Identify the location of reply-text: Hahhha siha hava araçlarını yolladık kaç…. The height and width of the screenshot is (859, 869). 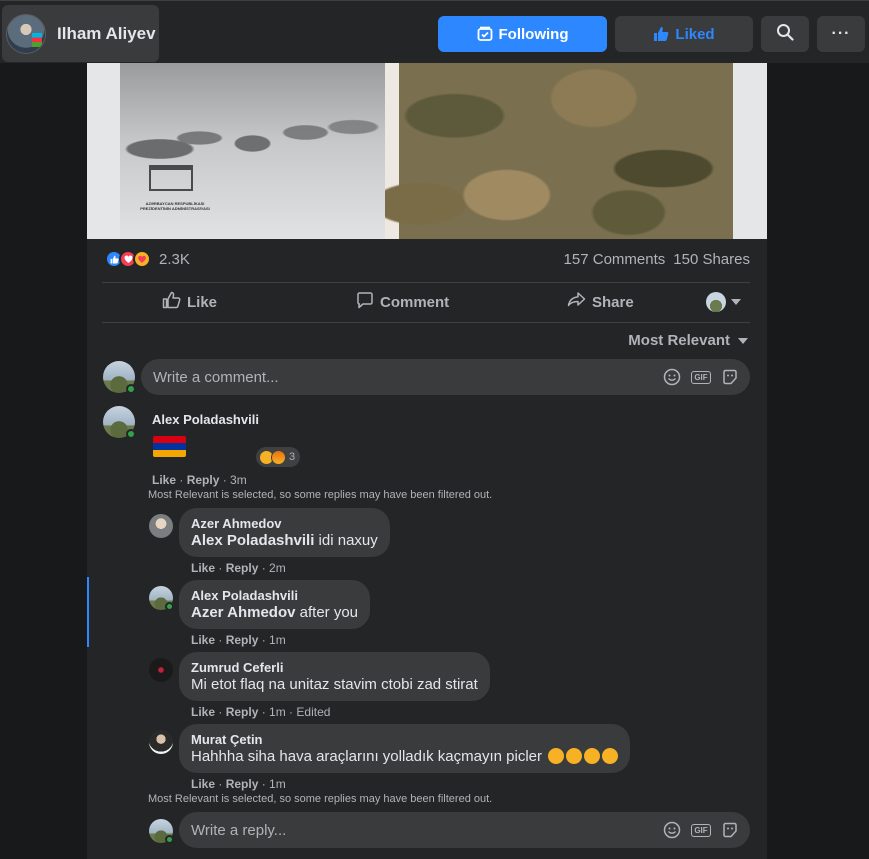
(367, 756).